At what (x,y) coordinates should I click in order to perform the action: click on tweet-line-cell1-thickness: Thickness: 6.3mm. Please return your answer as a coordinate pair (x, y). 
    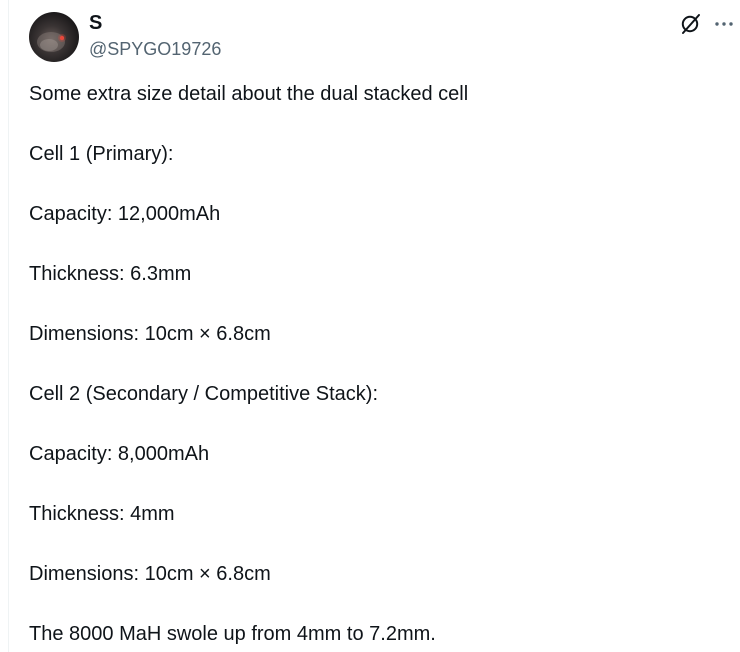
    Looking at the image, I should click on (110, 274).